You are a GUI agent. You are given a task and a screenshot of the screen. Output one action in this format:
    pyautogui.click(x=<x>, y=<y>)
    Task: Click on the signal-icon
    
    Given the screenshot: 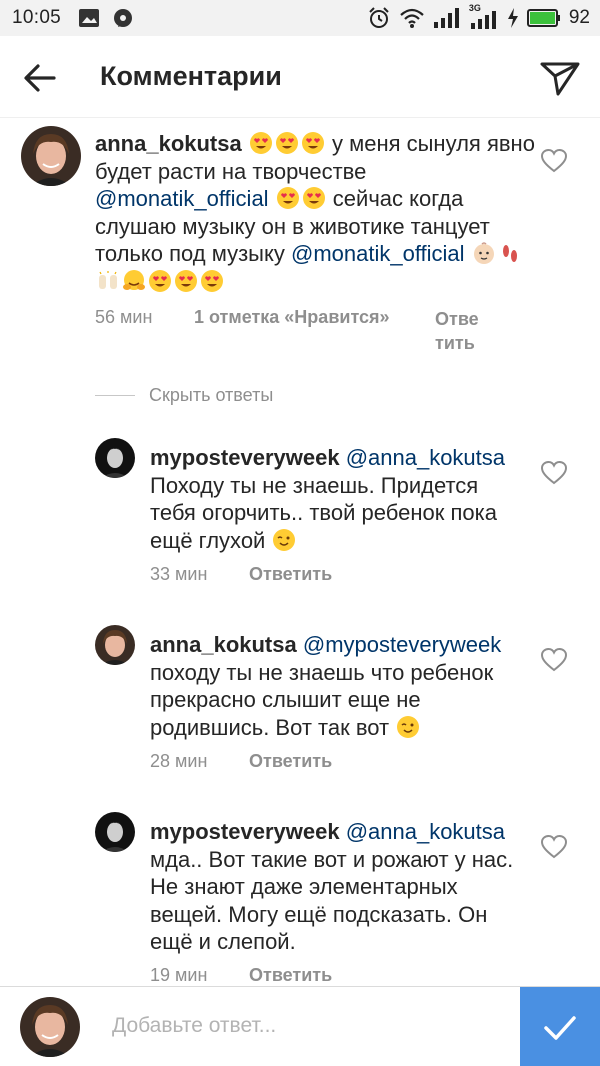 What is the action you would take?
    pyautogui.click(x=446, y=18)
    